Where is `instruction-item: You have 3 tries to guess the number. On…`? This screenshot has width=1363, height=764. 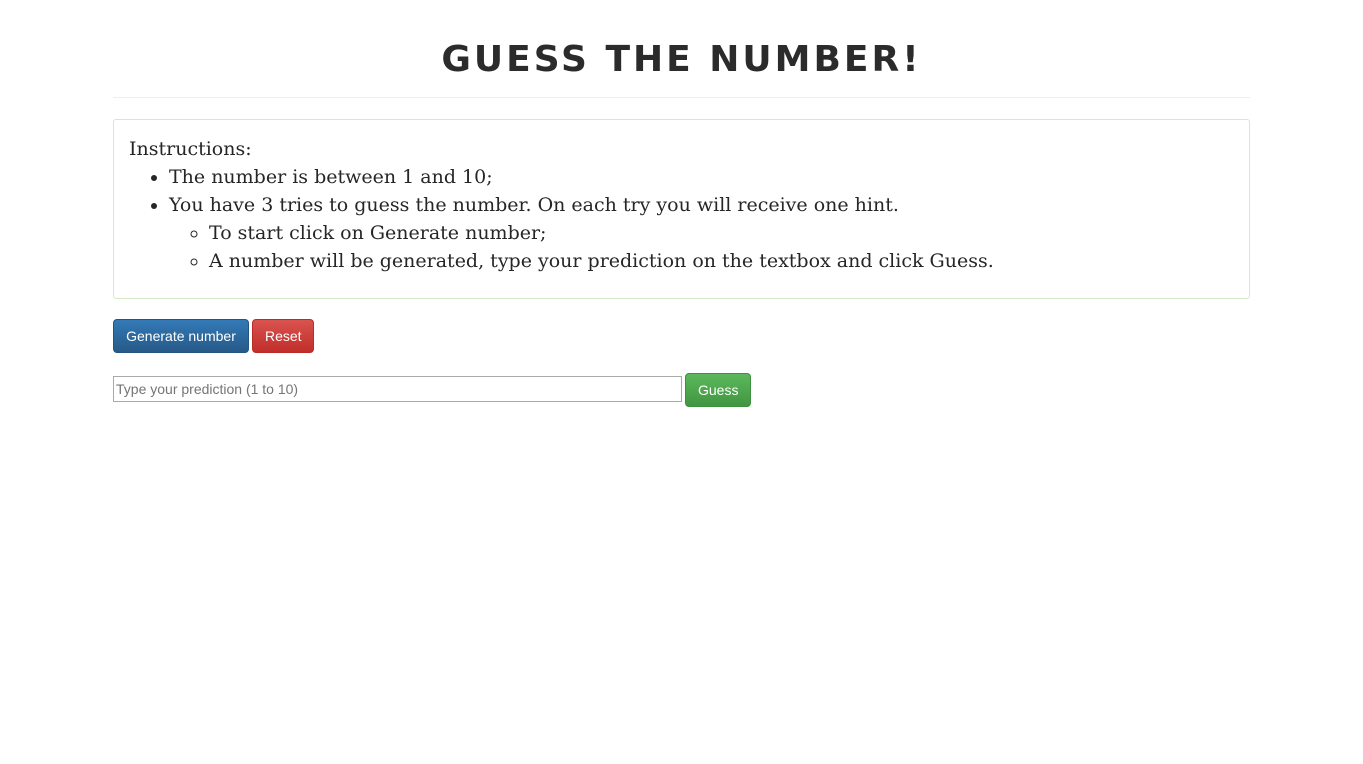 instruction-item: You have 3 tries to guess the number. On… is located at coordinates (701, 233).